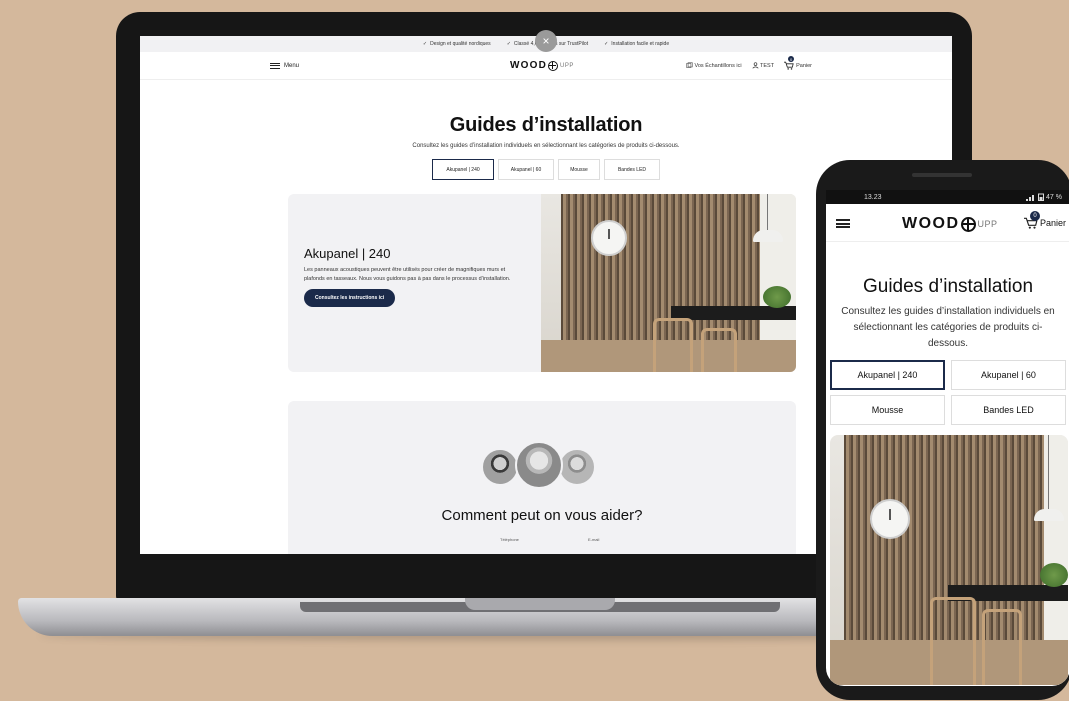 The height and width of the screenshot is (701, 1069). Describe the element at coordinates (1034, 216) in the screenshot. I see `cart-count-badge: 0` at that location.